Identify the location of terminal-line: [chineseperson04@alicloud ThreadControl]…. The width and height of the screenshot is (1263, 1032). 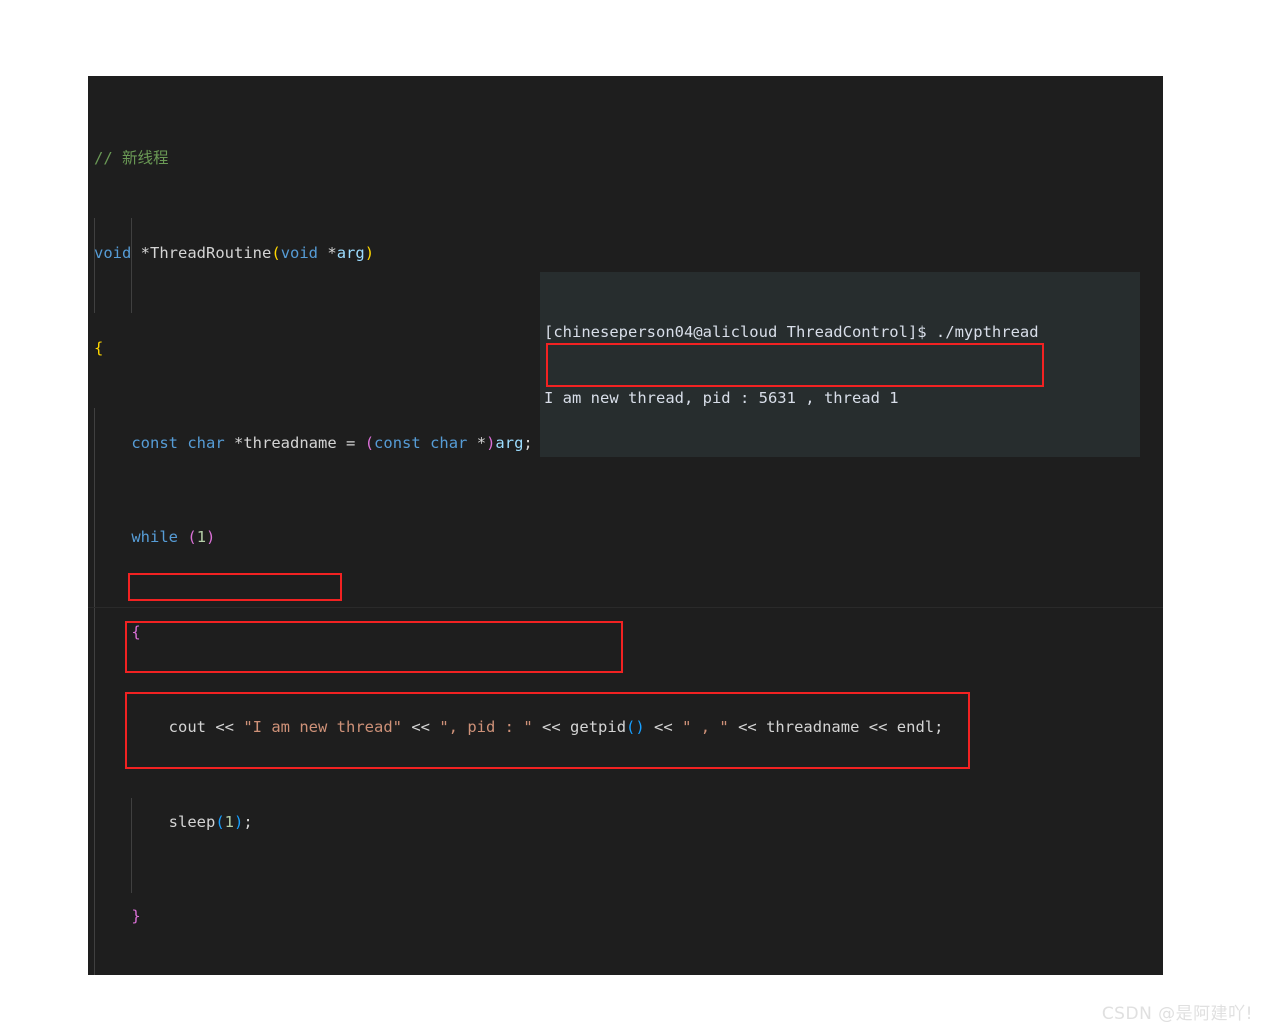
(791, 331).